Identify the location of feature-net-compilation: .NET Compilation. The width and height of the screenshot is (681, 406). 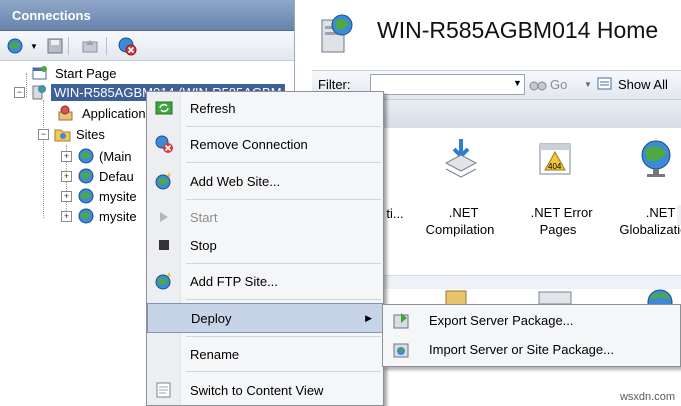
(460, 212).